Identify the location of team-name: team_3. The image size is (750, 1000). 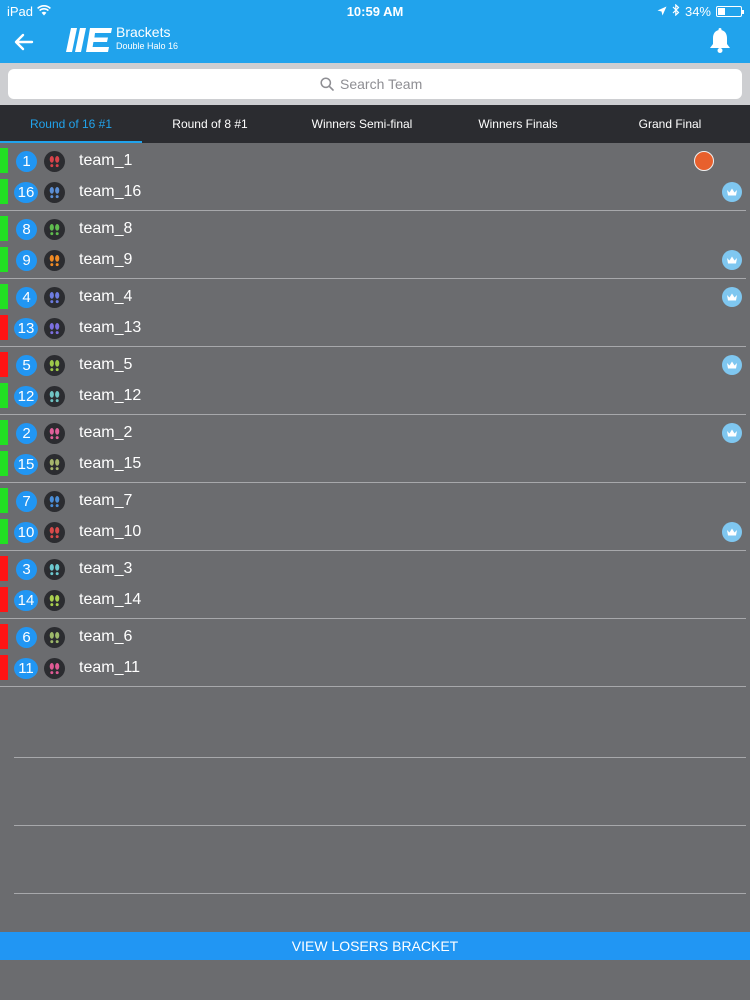
(106, 568).